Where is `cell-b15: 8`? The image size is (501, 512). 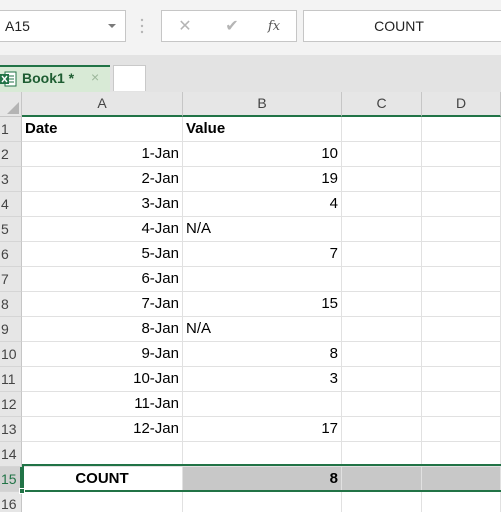
cell-b15: 8 is located at coordinates (262, 479).